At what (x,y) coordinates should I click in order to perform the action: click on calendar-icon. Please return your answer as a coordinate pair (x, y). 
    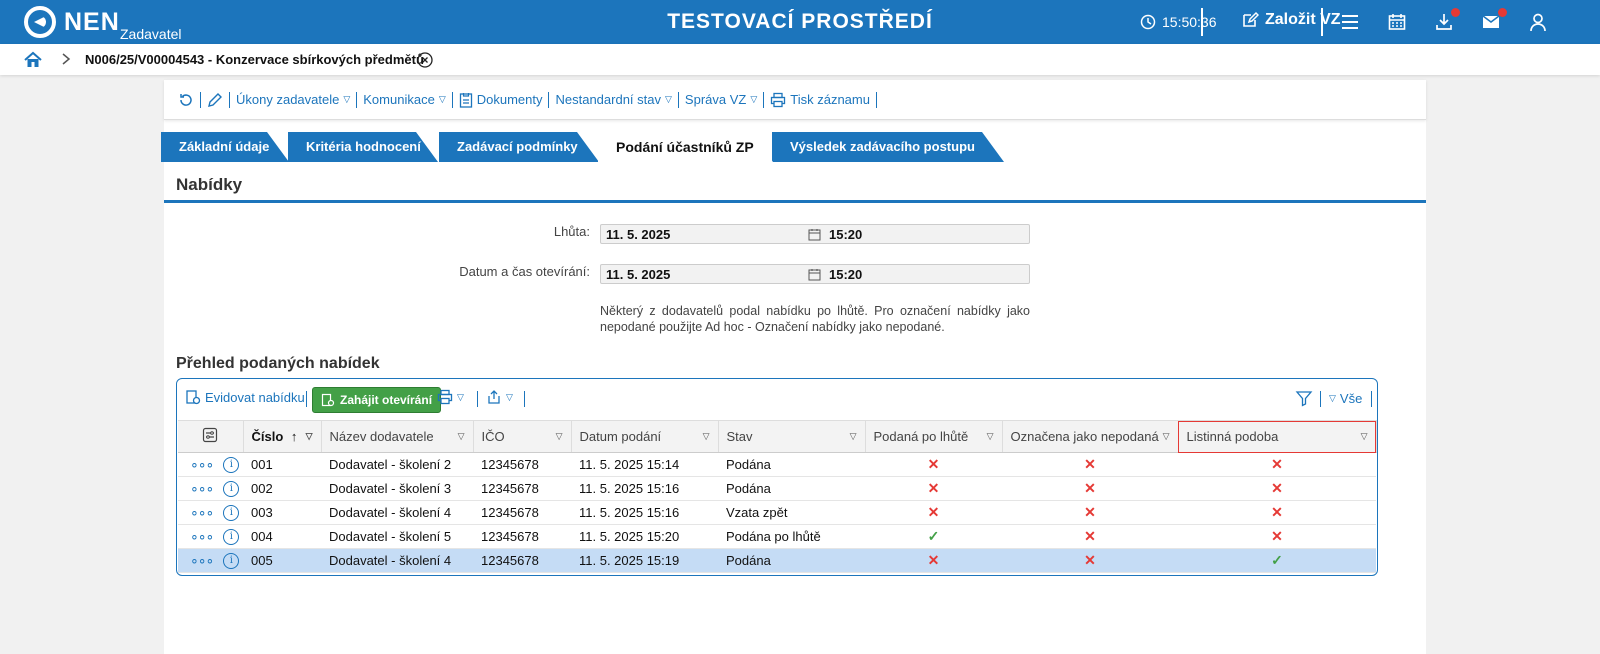
    Looking at the image, I should click on (1397, 22).